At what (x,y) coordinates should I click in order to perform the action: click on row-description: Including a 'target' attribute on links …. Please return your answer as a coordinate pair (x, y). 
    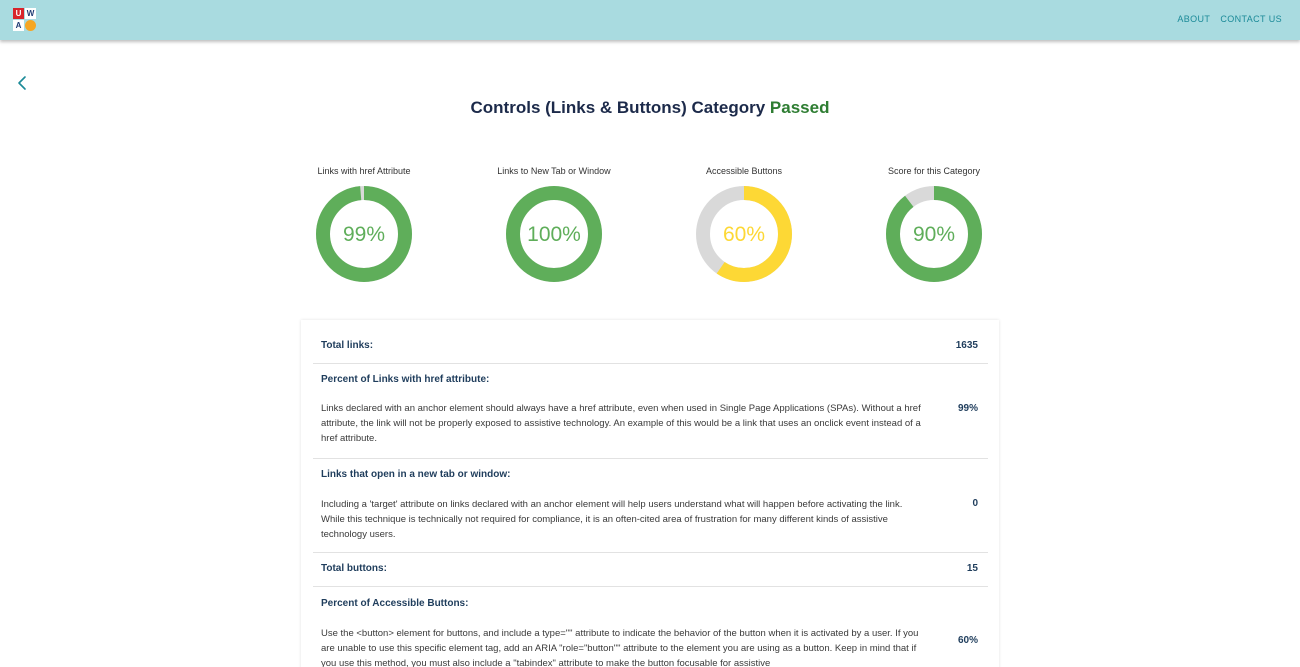
    Looking at the image, I should click on (612, 519).